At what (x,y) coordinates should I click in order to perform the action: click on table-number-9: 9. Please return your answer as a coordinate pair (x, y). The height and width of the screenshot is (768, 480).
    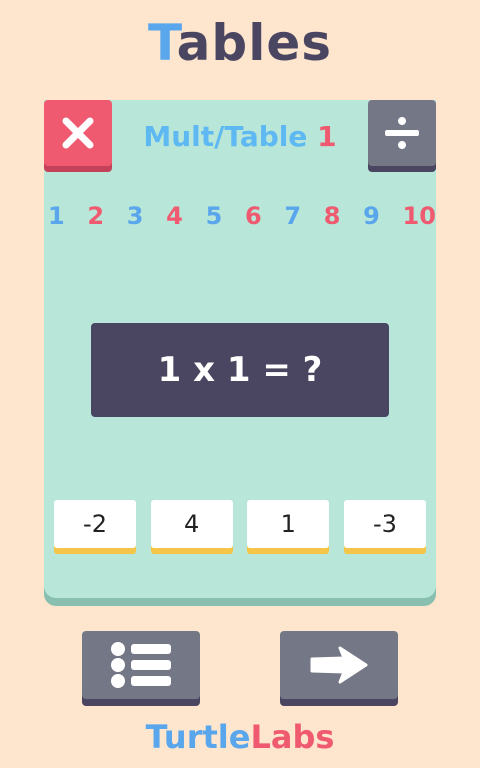
    Looking at the image, I should click on (371, 217).